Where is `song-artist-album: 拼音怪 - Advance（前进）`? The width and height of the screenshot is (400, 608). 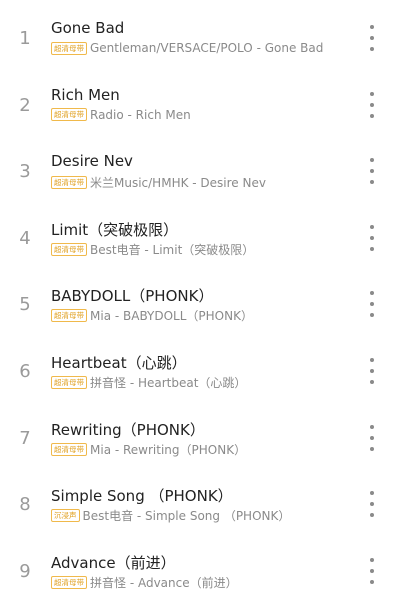 song-artist-album: 拼音怪 - Advance（前进） is located at coordinates (164, 582).